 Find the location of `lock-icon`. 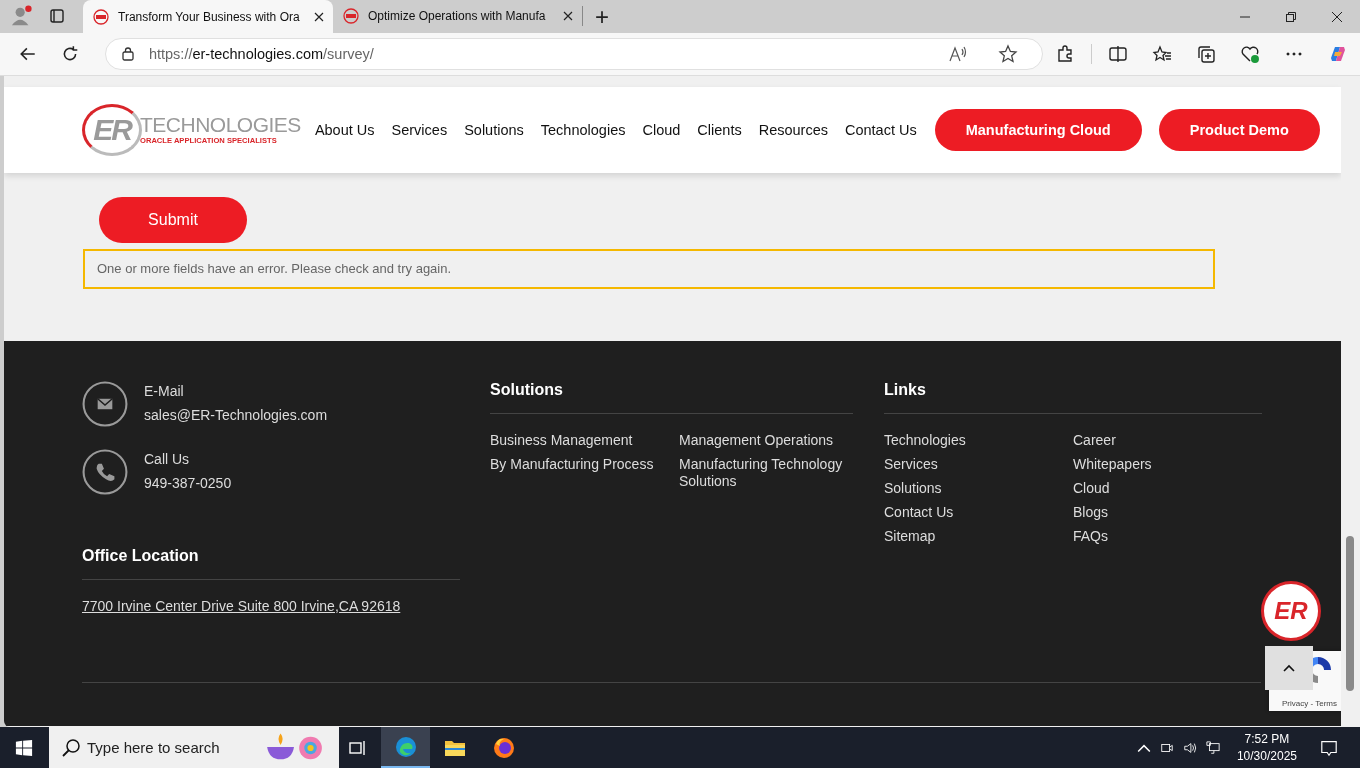

lock-icon is located at coordinates (127, 53).